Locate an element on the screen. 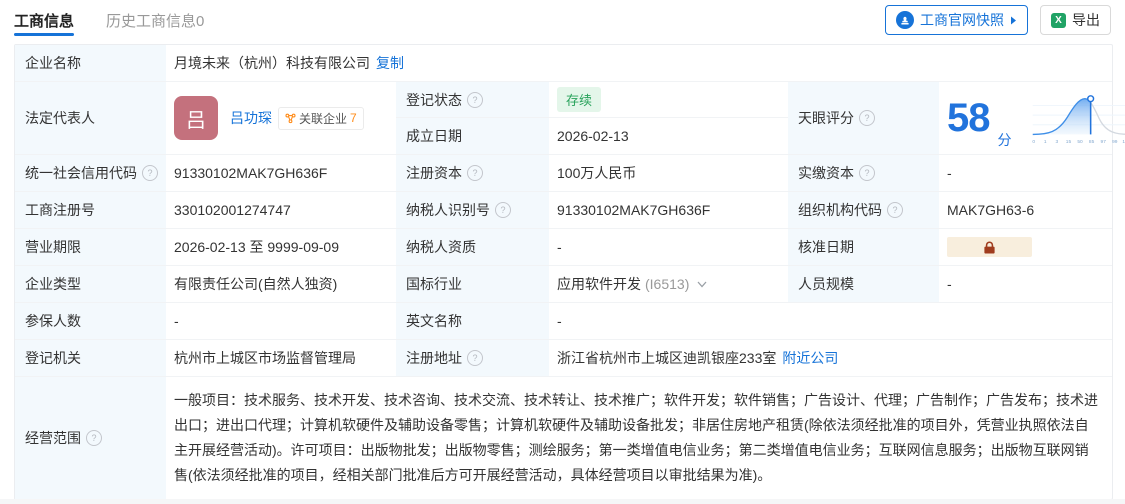 The image size is (1125, 504). related-companies-count: 7 is located at coordinates (353, 118).